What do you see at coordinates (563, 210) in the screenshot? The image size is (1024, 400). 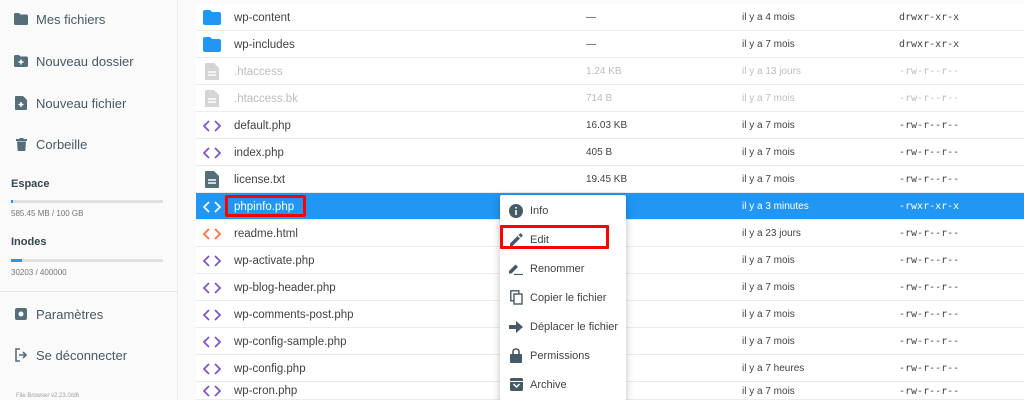 I see `menu-item-info: Info` at bounding box center [563, 210].